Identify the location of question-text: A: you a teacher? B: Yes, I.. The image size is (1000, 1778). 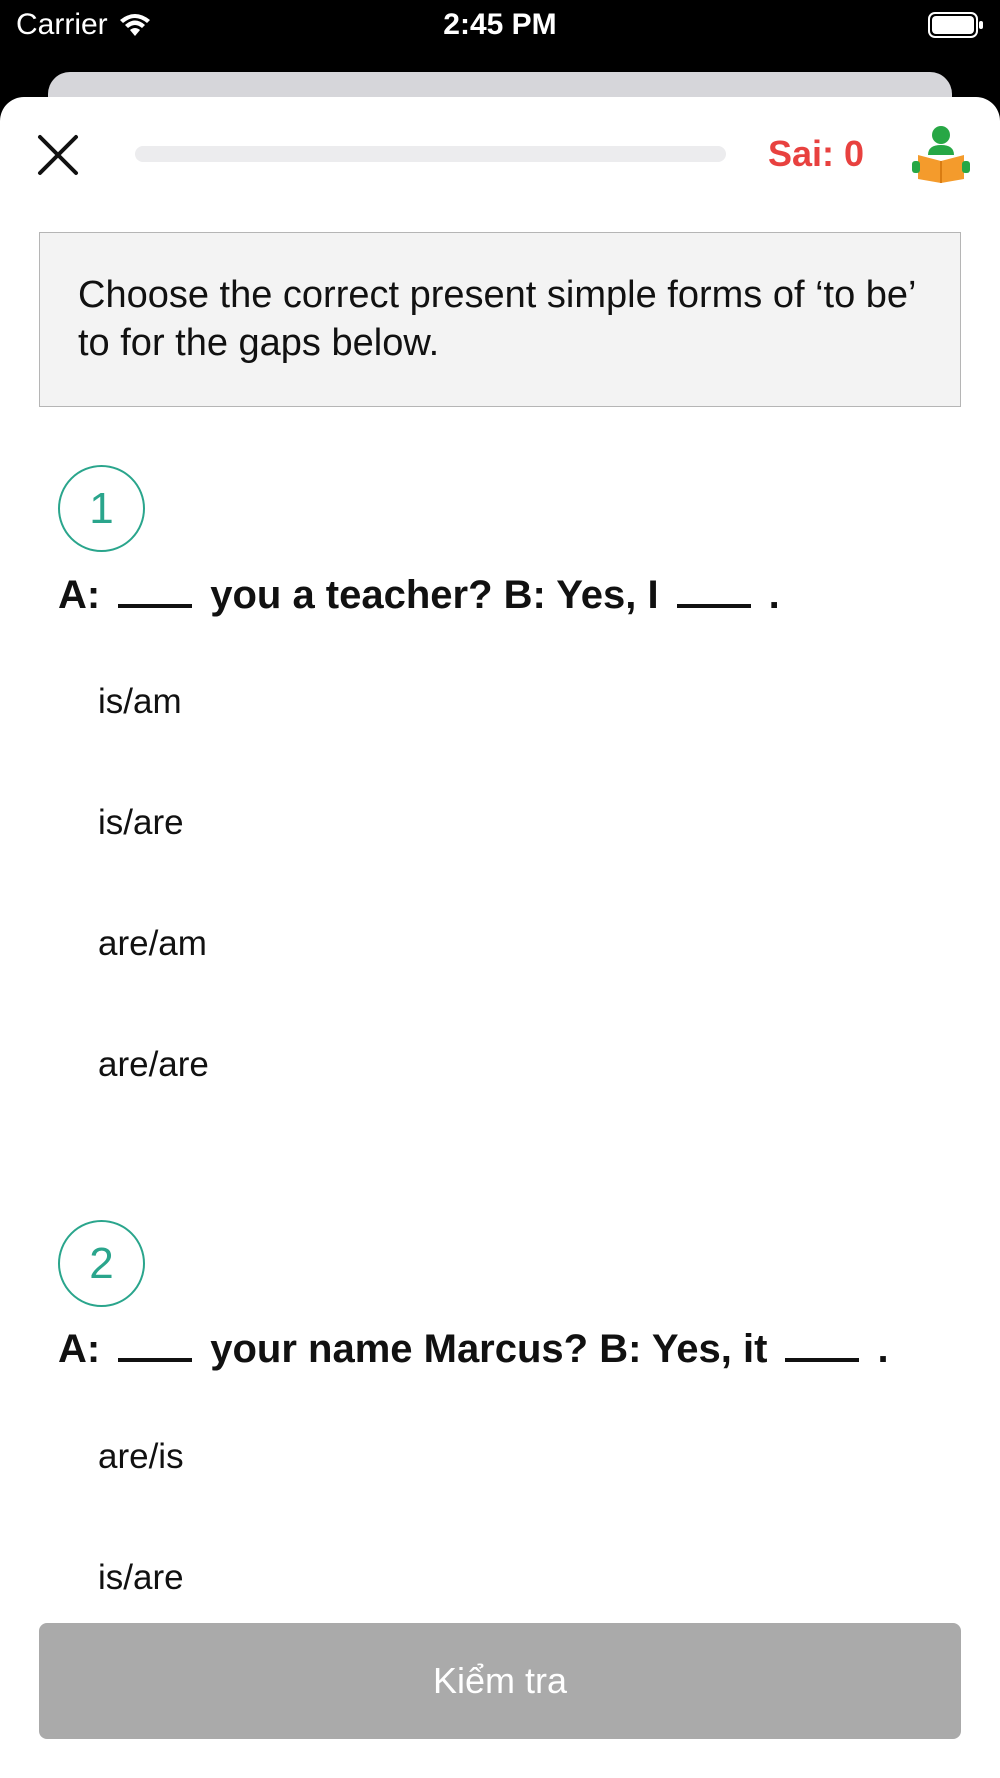
(523, 595).